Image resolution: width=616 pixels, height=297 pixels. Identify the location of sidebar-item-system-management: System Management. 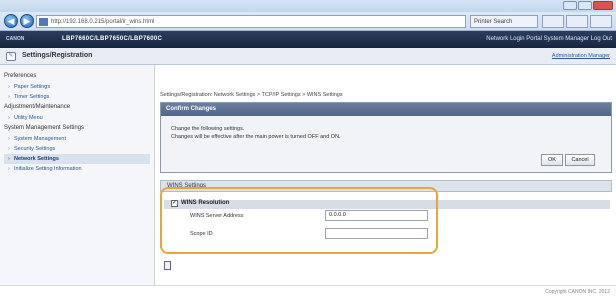
(79, 139).